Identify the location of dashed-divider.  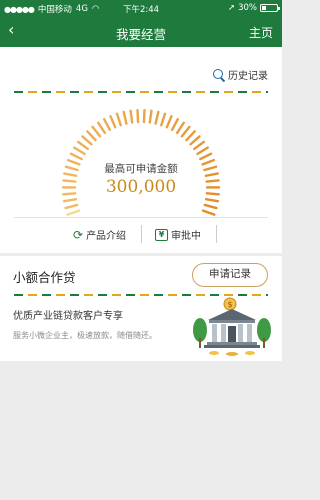
(141, 92).